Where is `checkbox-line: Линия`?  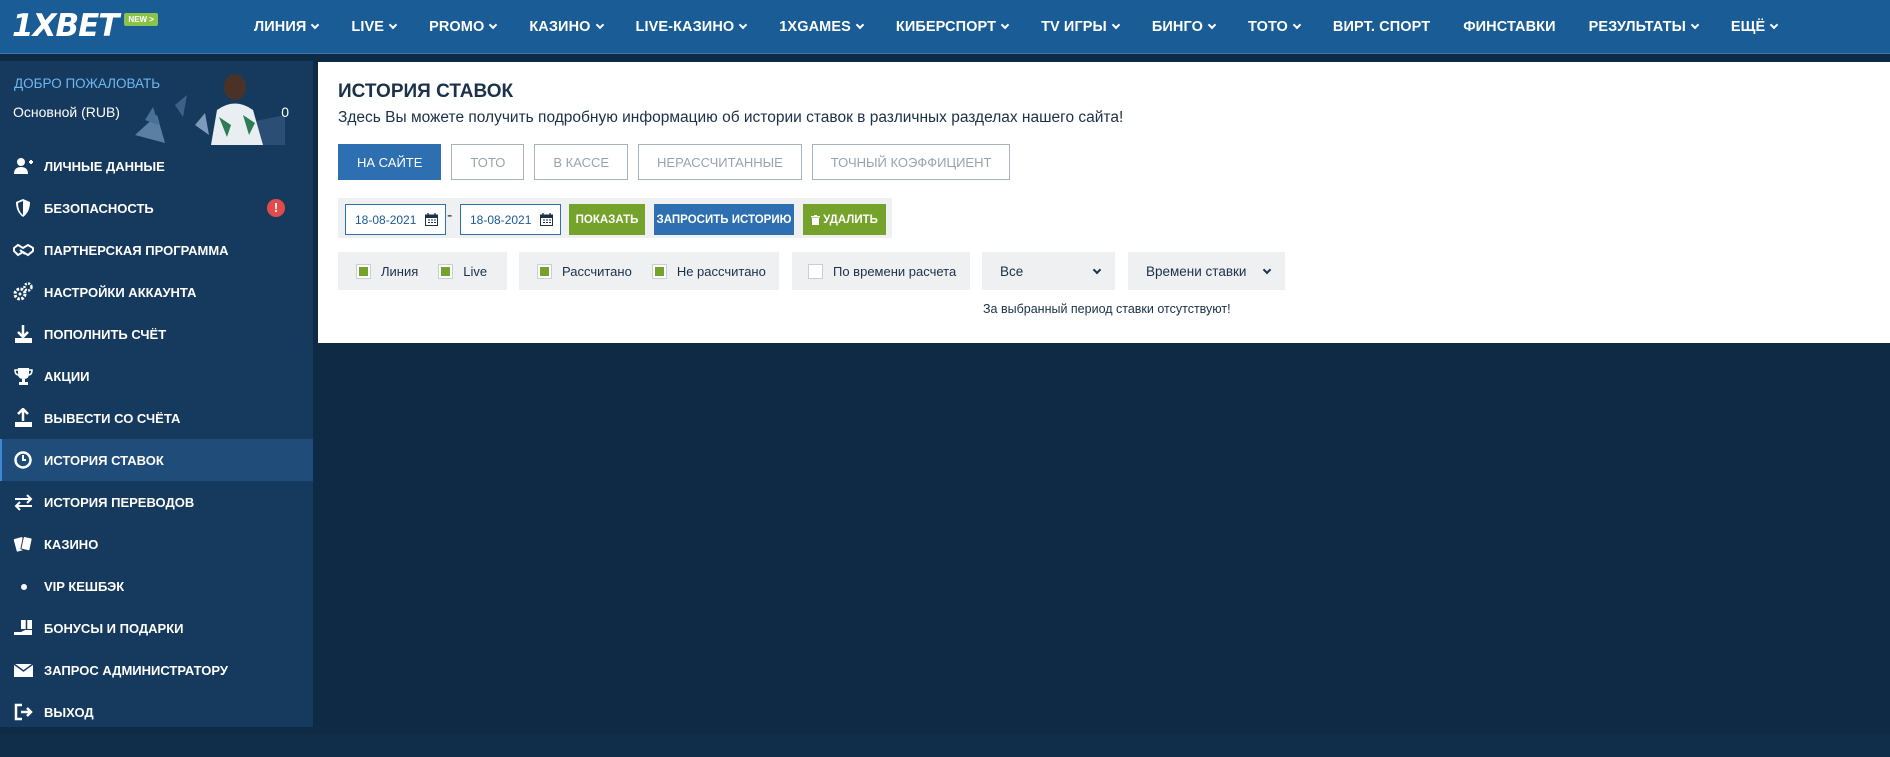
checkbox-line: Линия is located at coordinates (387, 271).